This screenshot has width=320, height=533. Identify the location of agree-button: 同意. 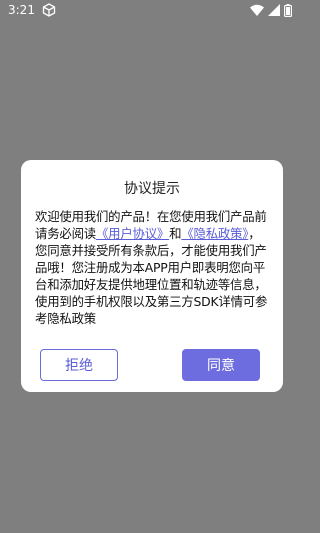
(221, 365).